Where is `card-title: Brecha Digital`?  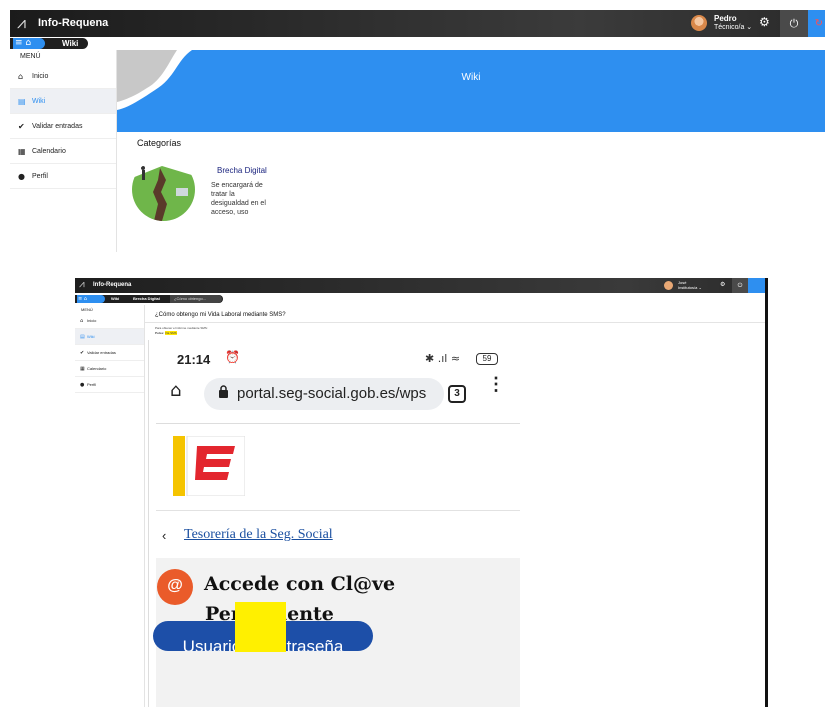
card-title: Brecha Digital is located at coordinates (242, 170).